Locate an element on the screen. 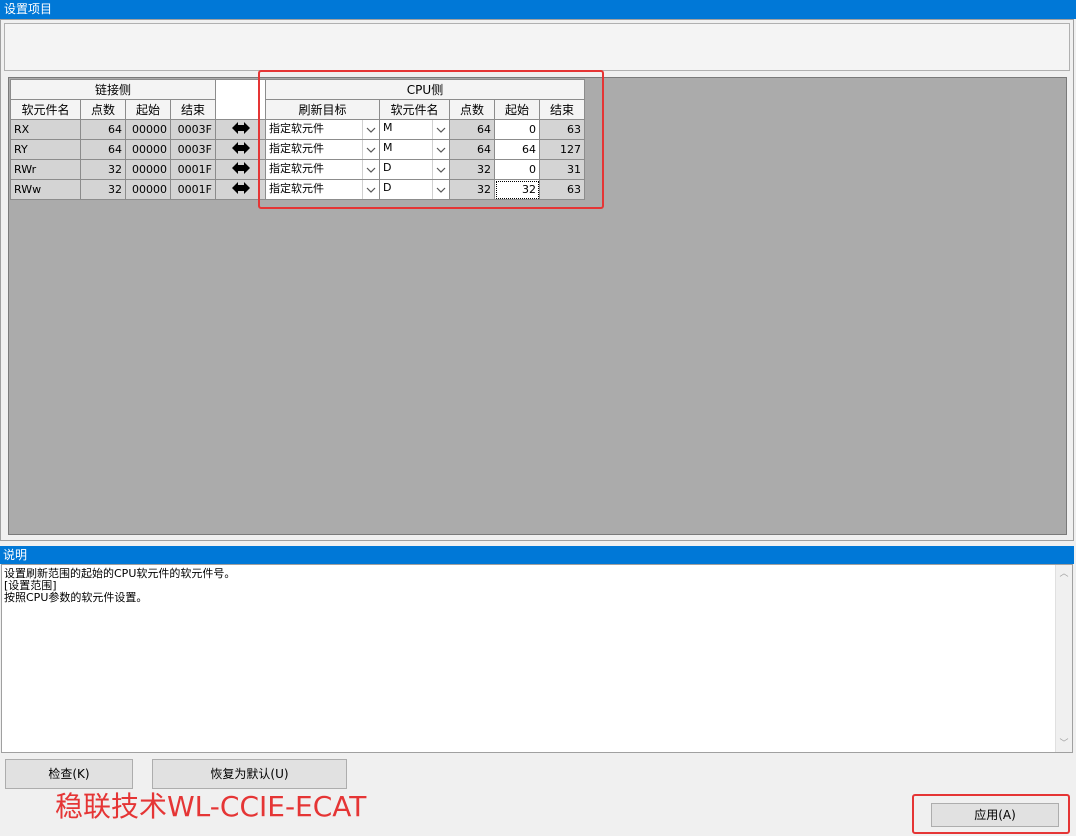  col-header-link-start: 起始 is located at coordinates (148, 109).